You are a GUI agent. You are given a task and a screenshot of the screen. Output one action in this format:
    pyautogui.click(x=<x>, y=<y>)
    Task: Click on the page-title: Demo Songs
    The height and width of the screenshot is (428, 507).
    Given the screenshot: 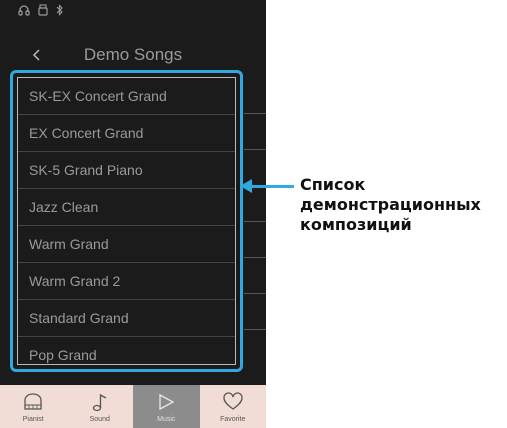 What is the action you would take?
    pyautogui.click(x=133, y=54)
    